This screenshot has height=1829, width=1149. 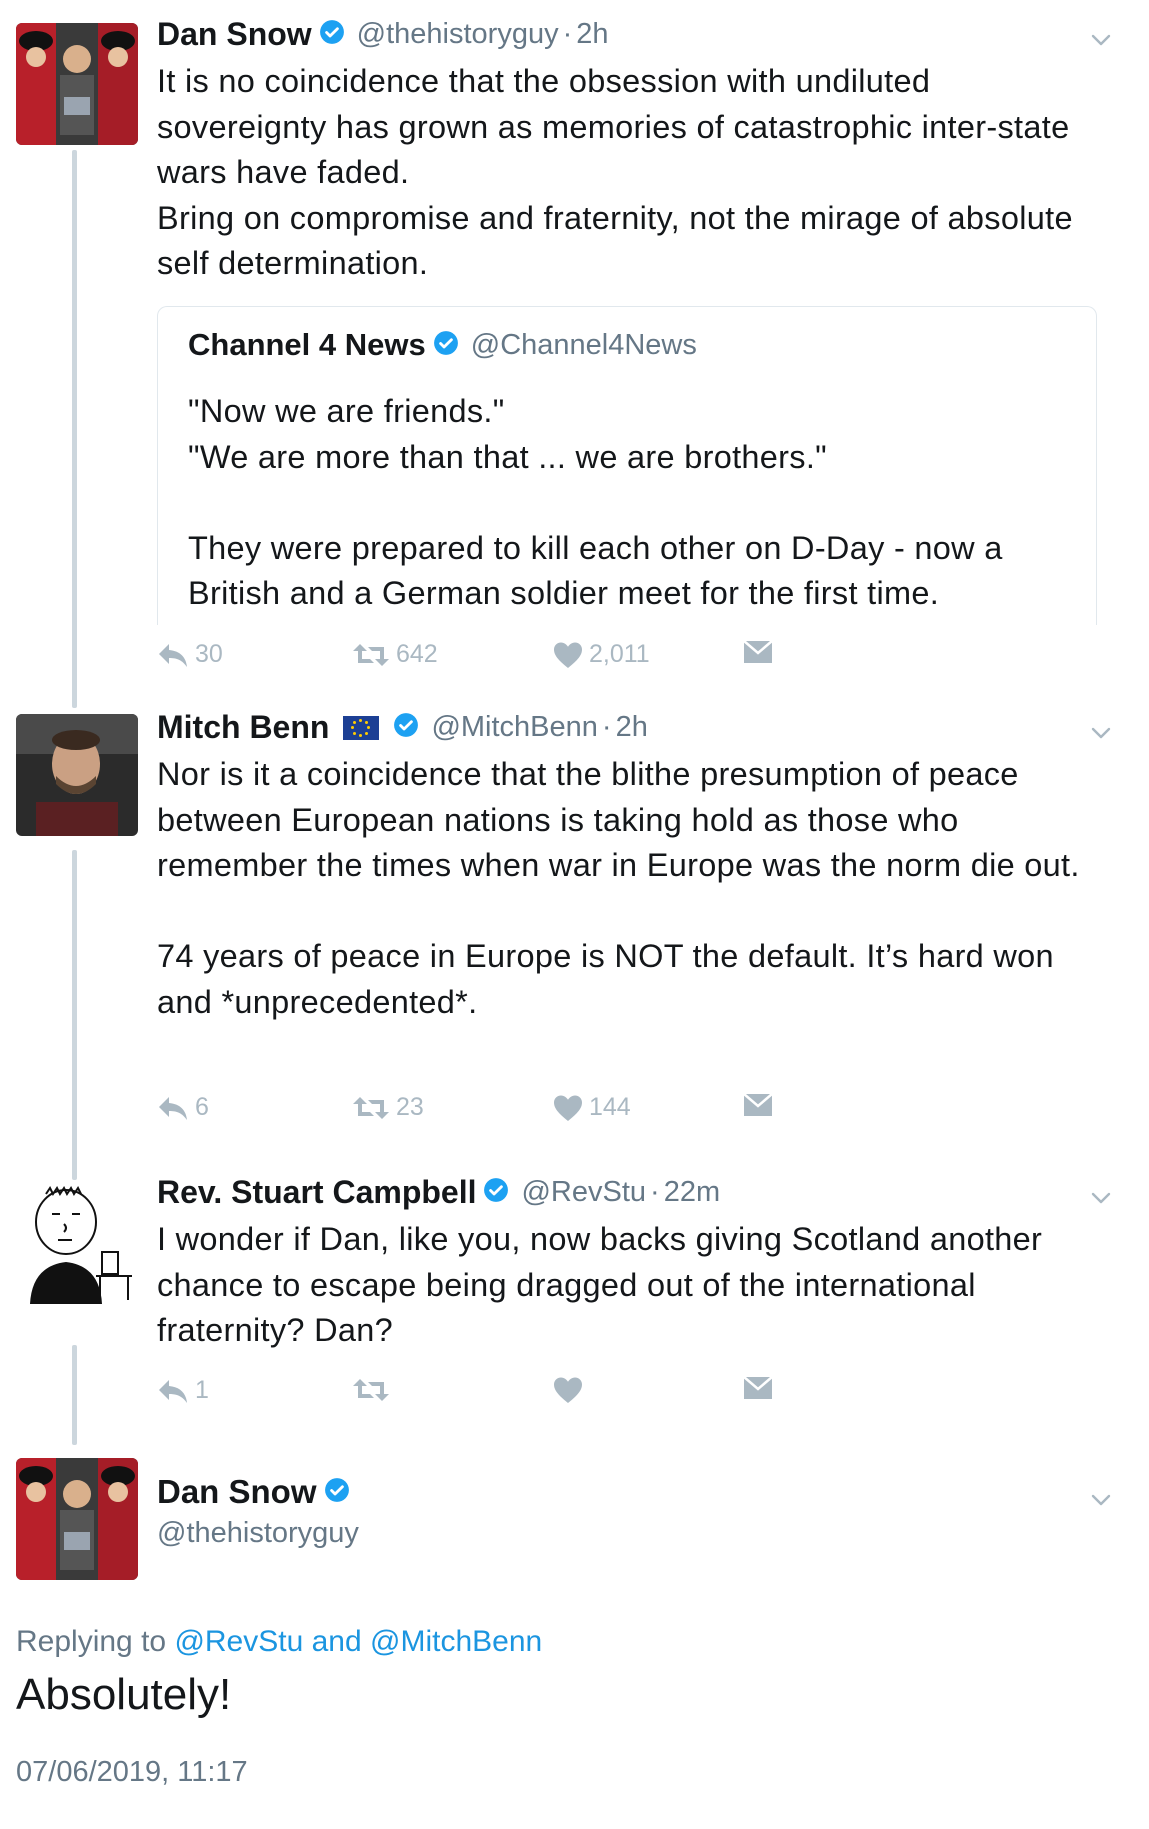 What do you see at coordinates (132, 1772) in the screenshot?
I see `tweet-timestamp: 07/06/2019, 11:17` at bounding box center [132, 1772].